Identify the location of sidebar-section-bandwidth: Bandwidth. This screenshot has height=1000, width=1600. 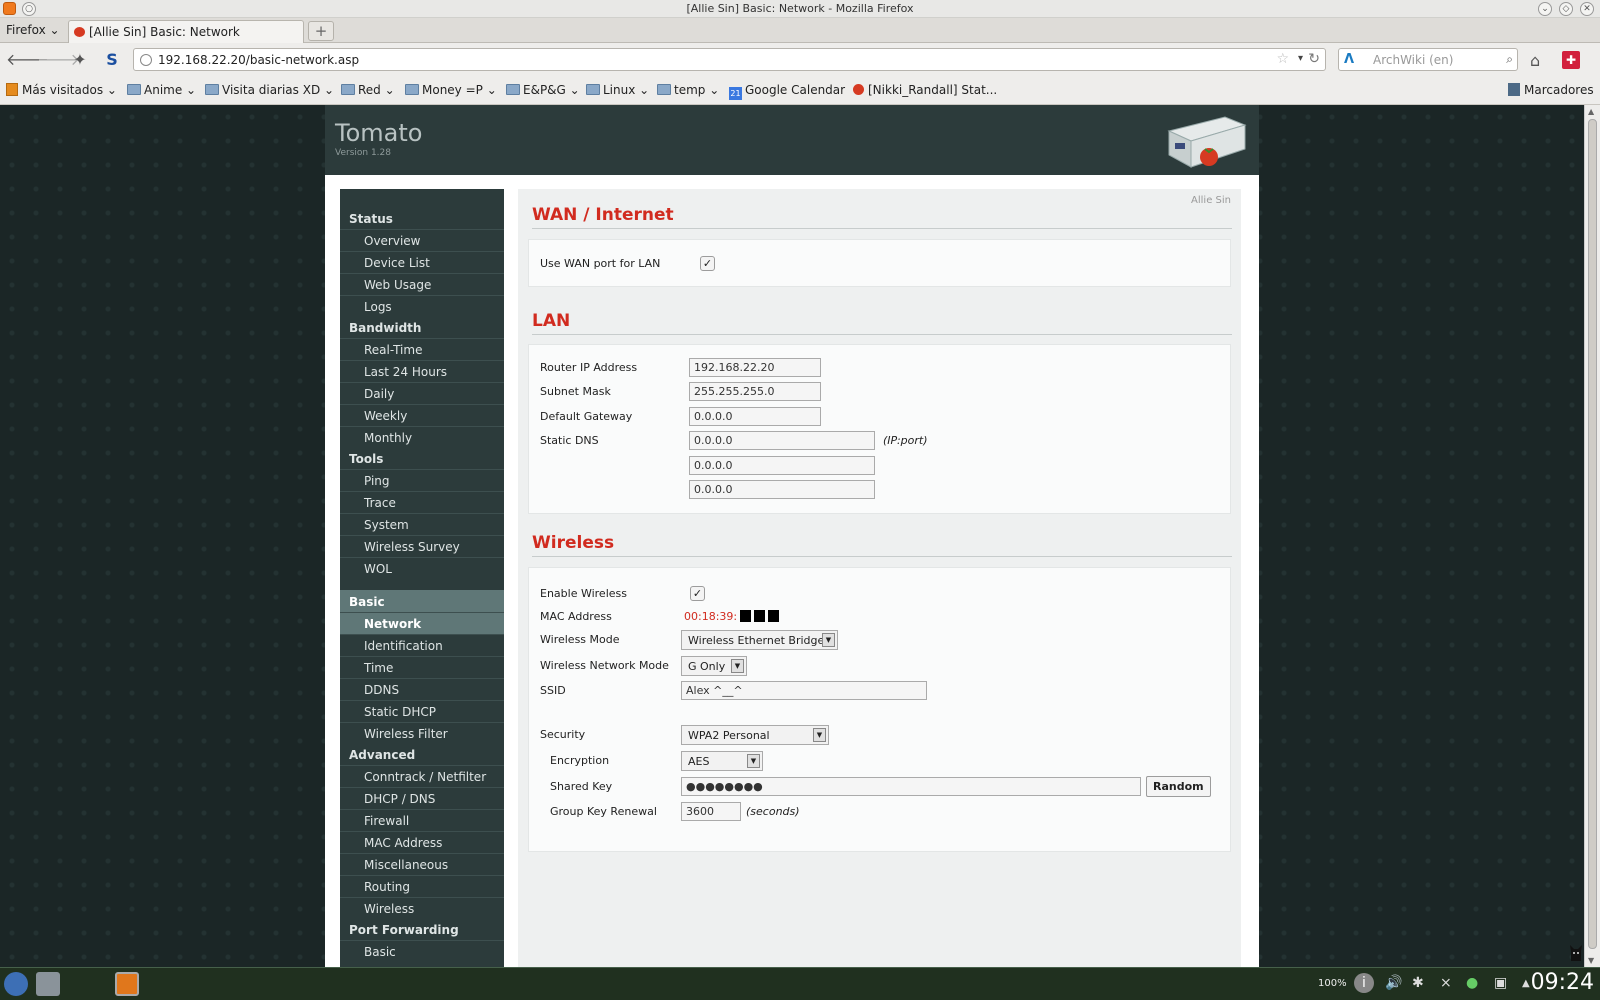
(422, 327).